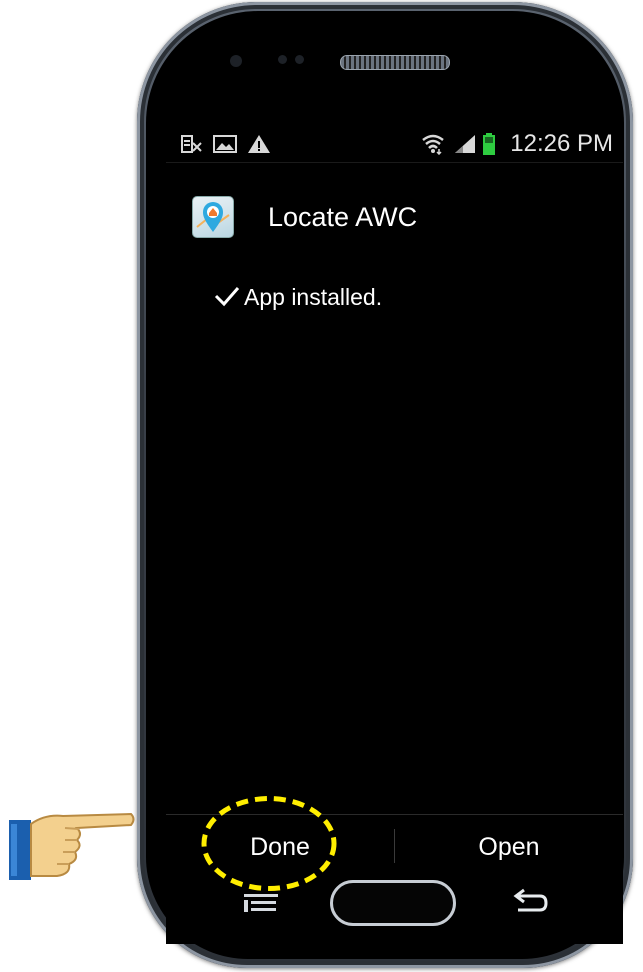  Describe the element at coordinates (313, 297) in the screenshot. I see `install-status-text: App installed.` at that location.